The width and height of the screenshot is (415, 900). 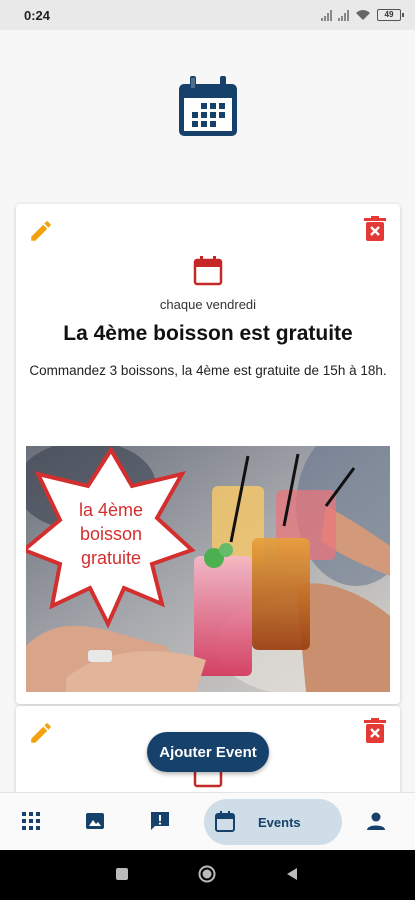 What do you see at coordinates (279, 822) in the screenshot?
I see `nav-events-label: Events` at bounding box center [279, 822].